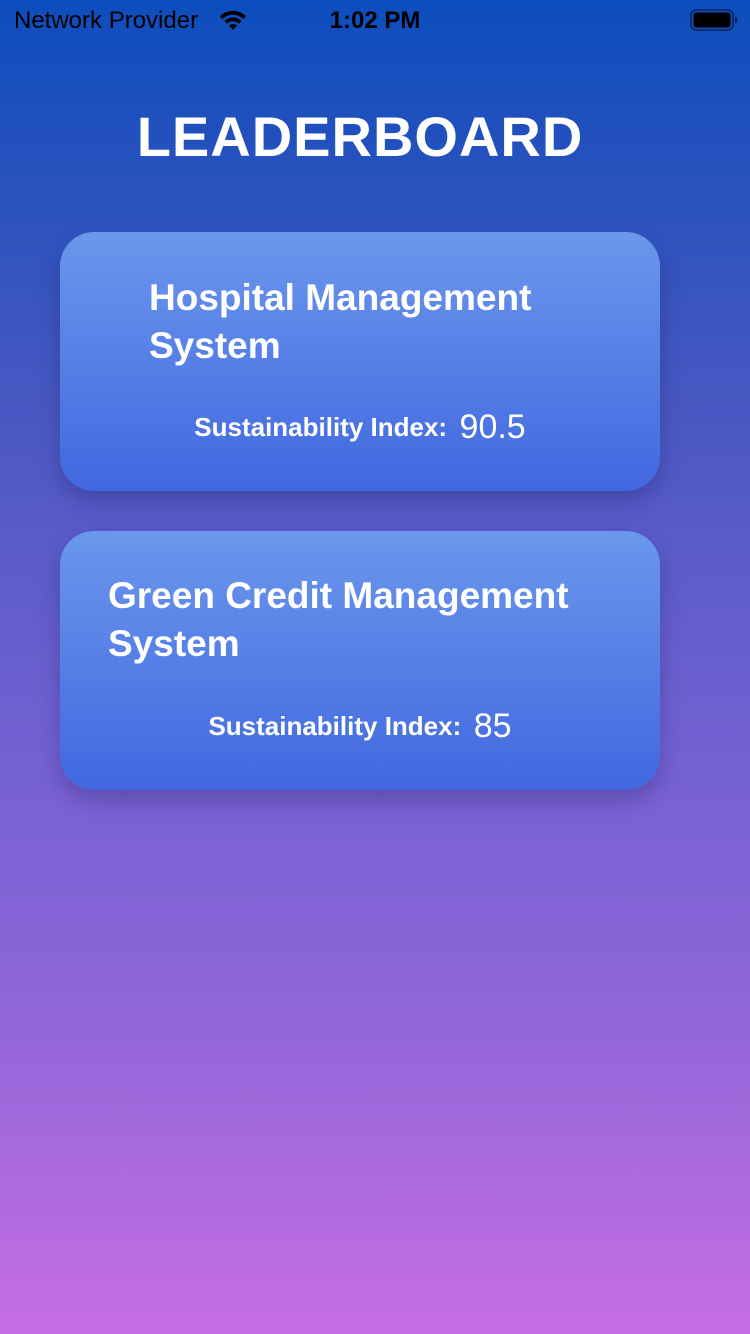  I want to click on sustainability-index-value: 85, so click(492, 726).